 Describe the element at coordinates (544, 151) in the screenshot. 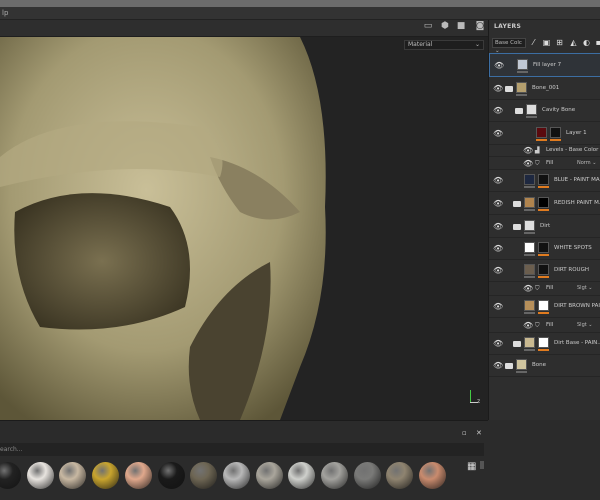

I see `layer-row: 👁 ▟ Levels - Base Color` at that location.